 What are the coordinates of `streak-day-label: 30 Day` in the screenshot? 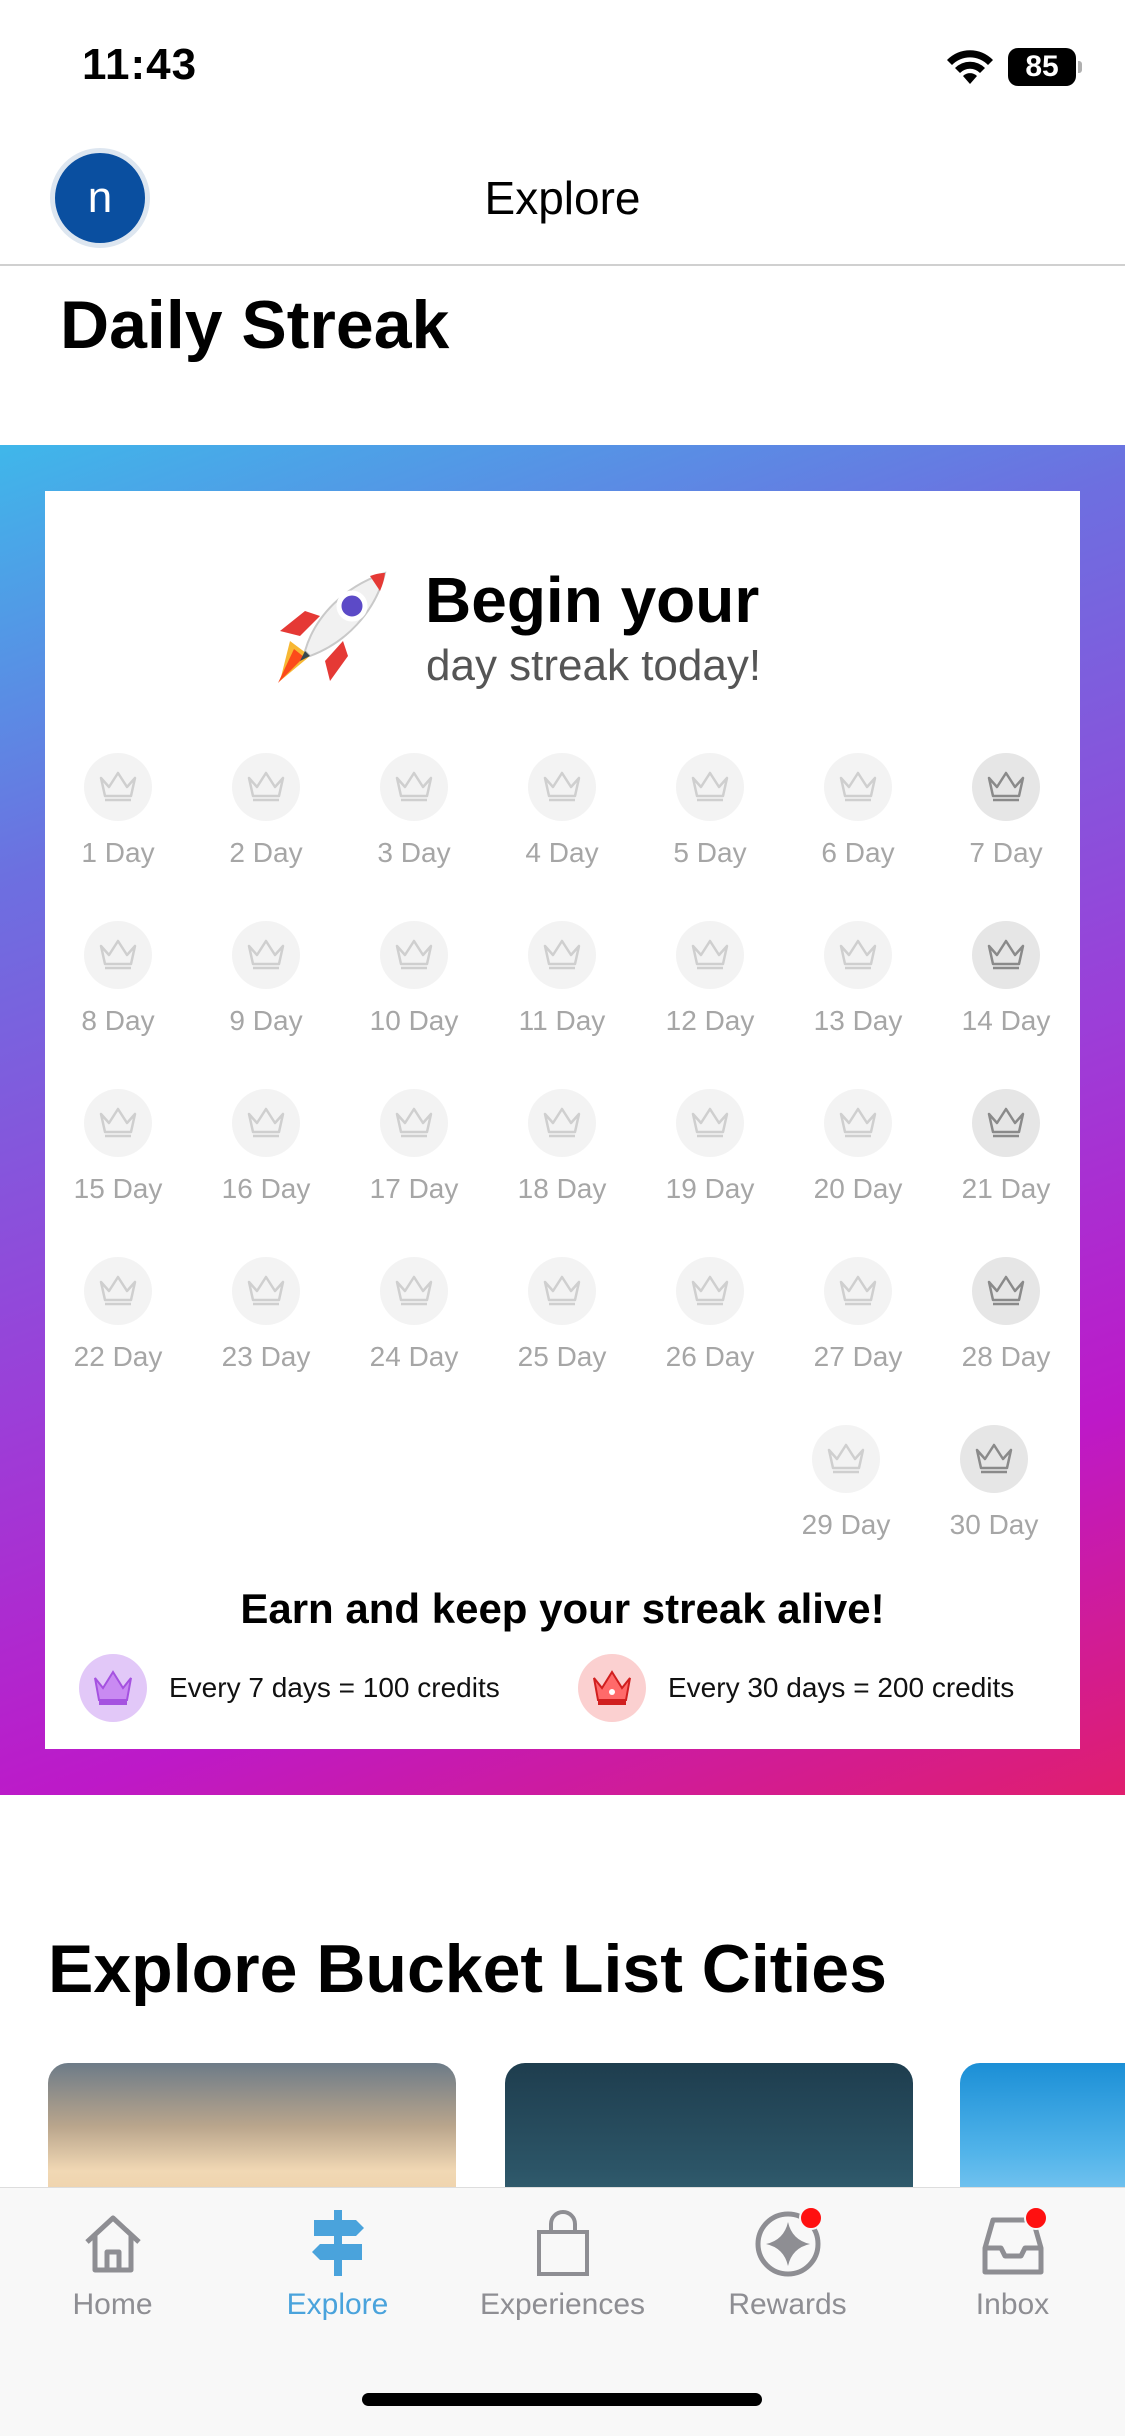 It's located at (994, 1524).